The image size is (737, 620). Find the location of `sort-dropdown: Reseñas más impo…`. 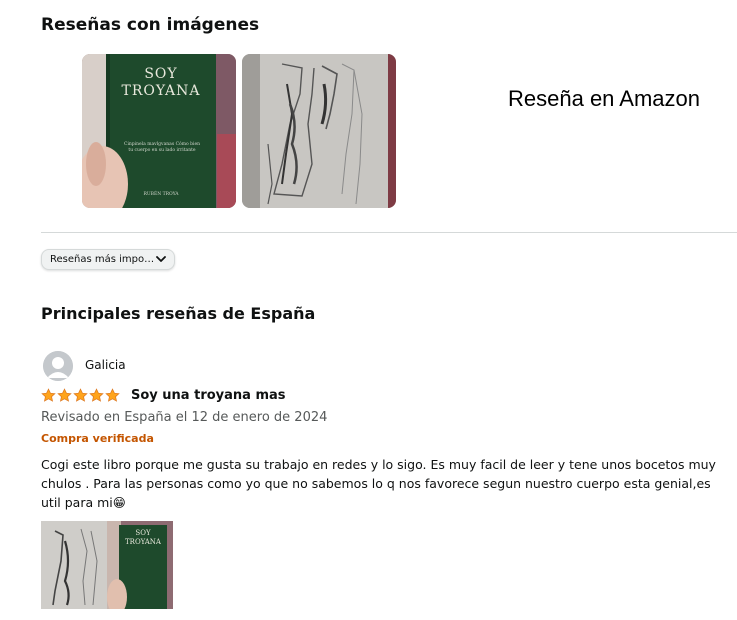

sort-dropdown: Reseñas más impo… is located at coordinates (108, 259).